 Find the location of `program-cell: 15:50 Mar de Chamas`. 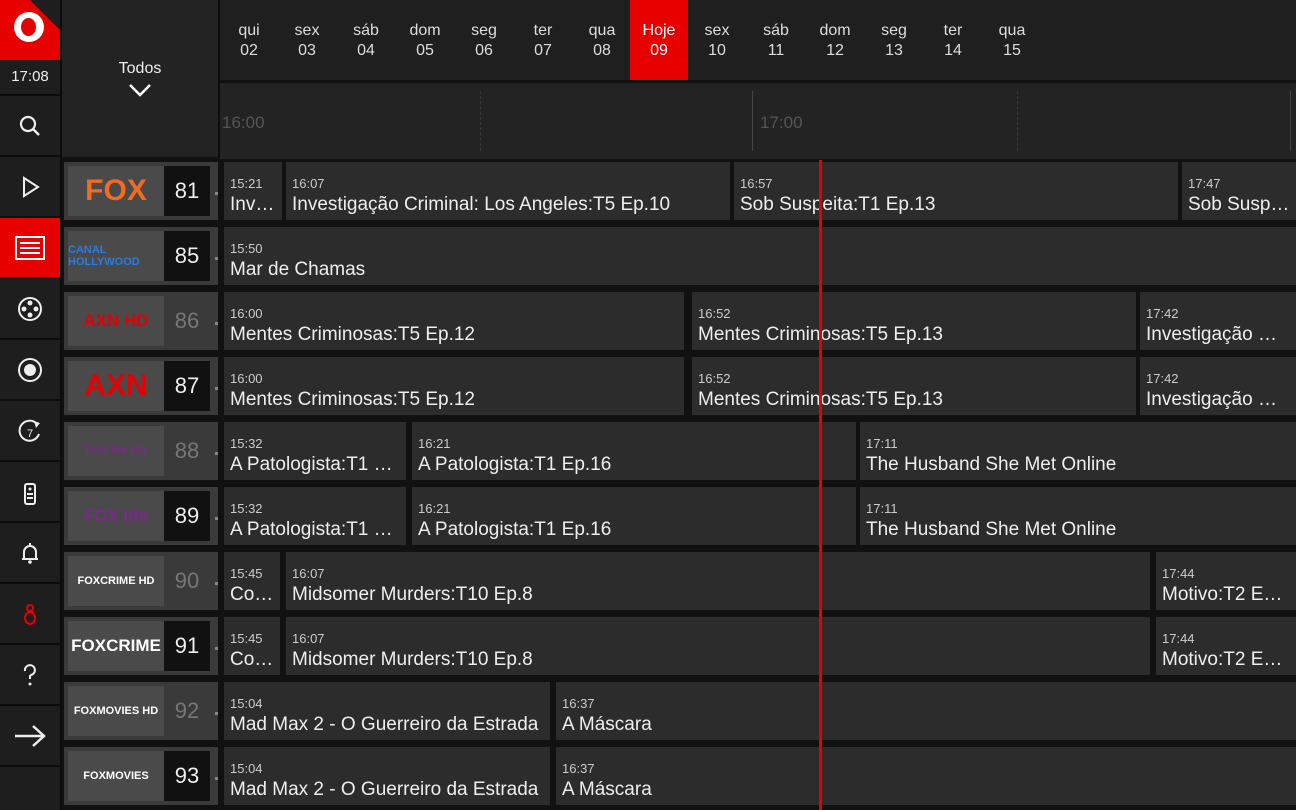

program-cell: 15:50 Mar de Chamas is located at coordinates (760, 256).